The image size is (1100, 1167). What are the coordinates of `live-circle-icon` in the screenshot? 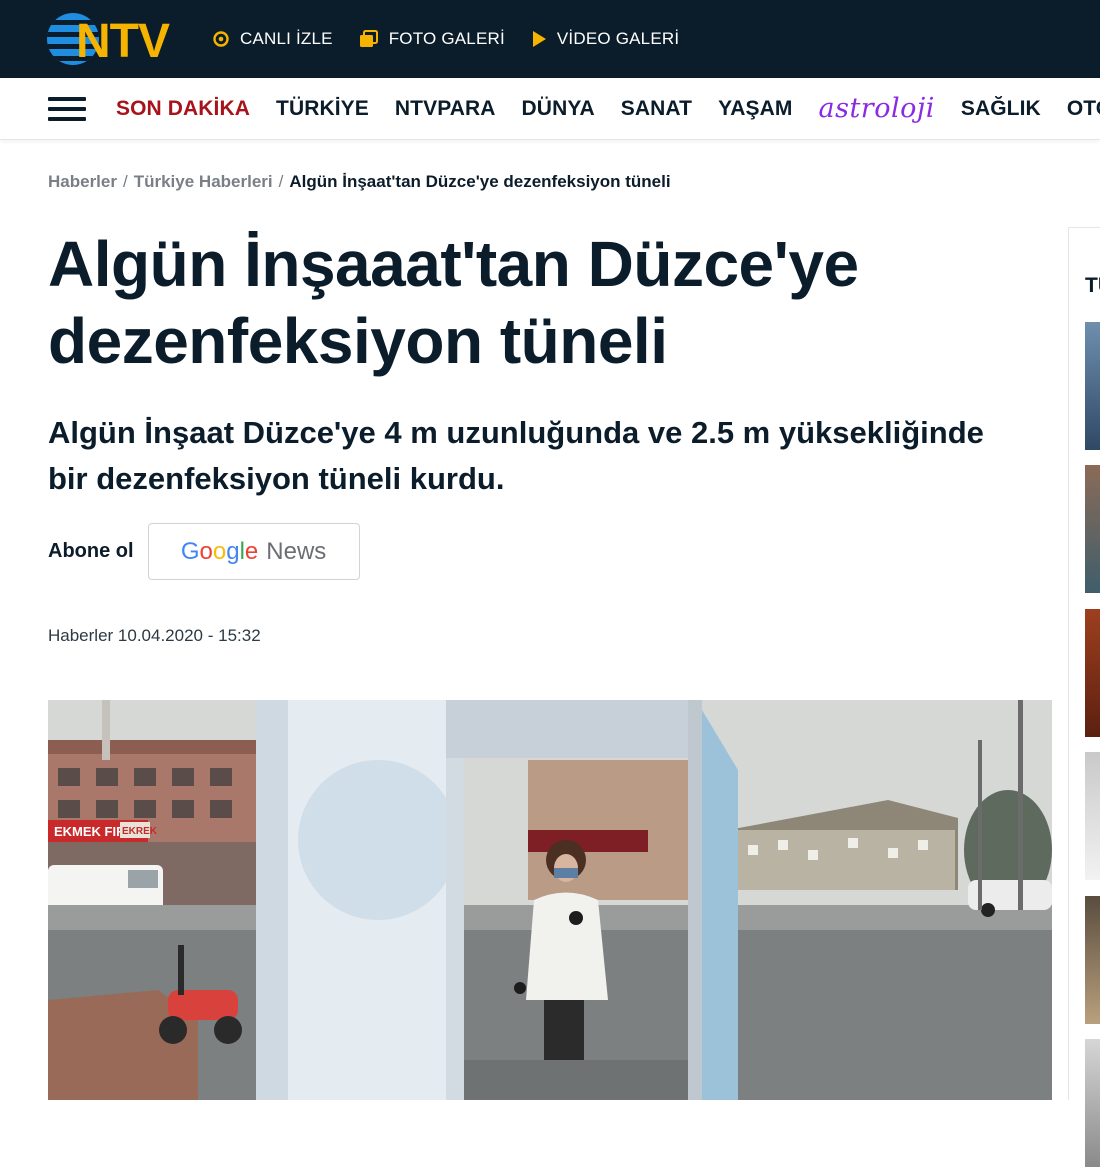 It's located at (221, 39).